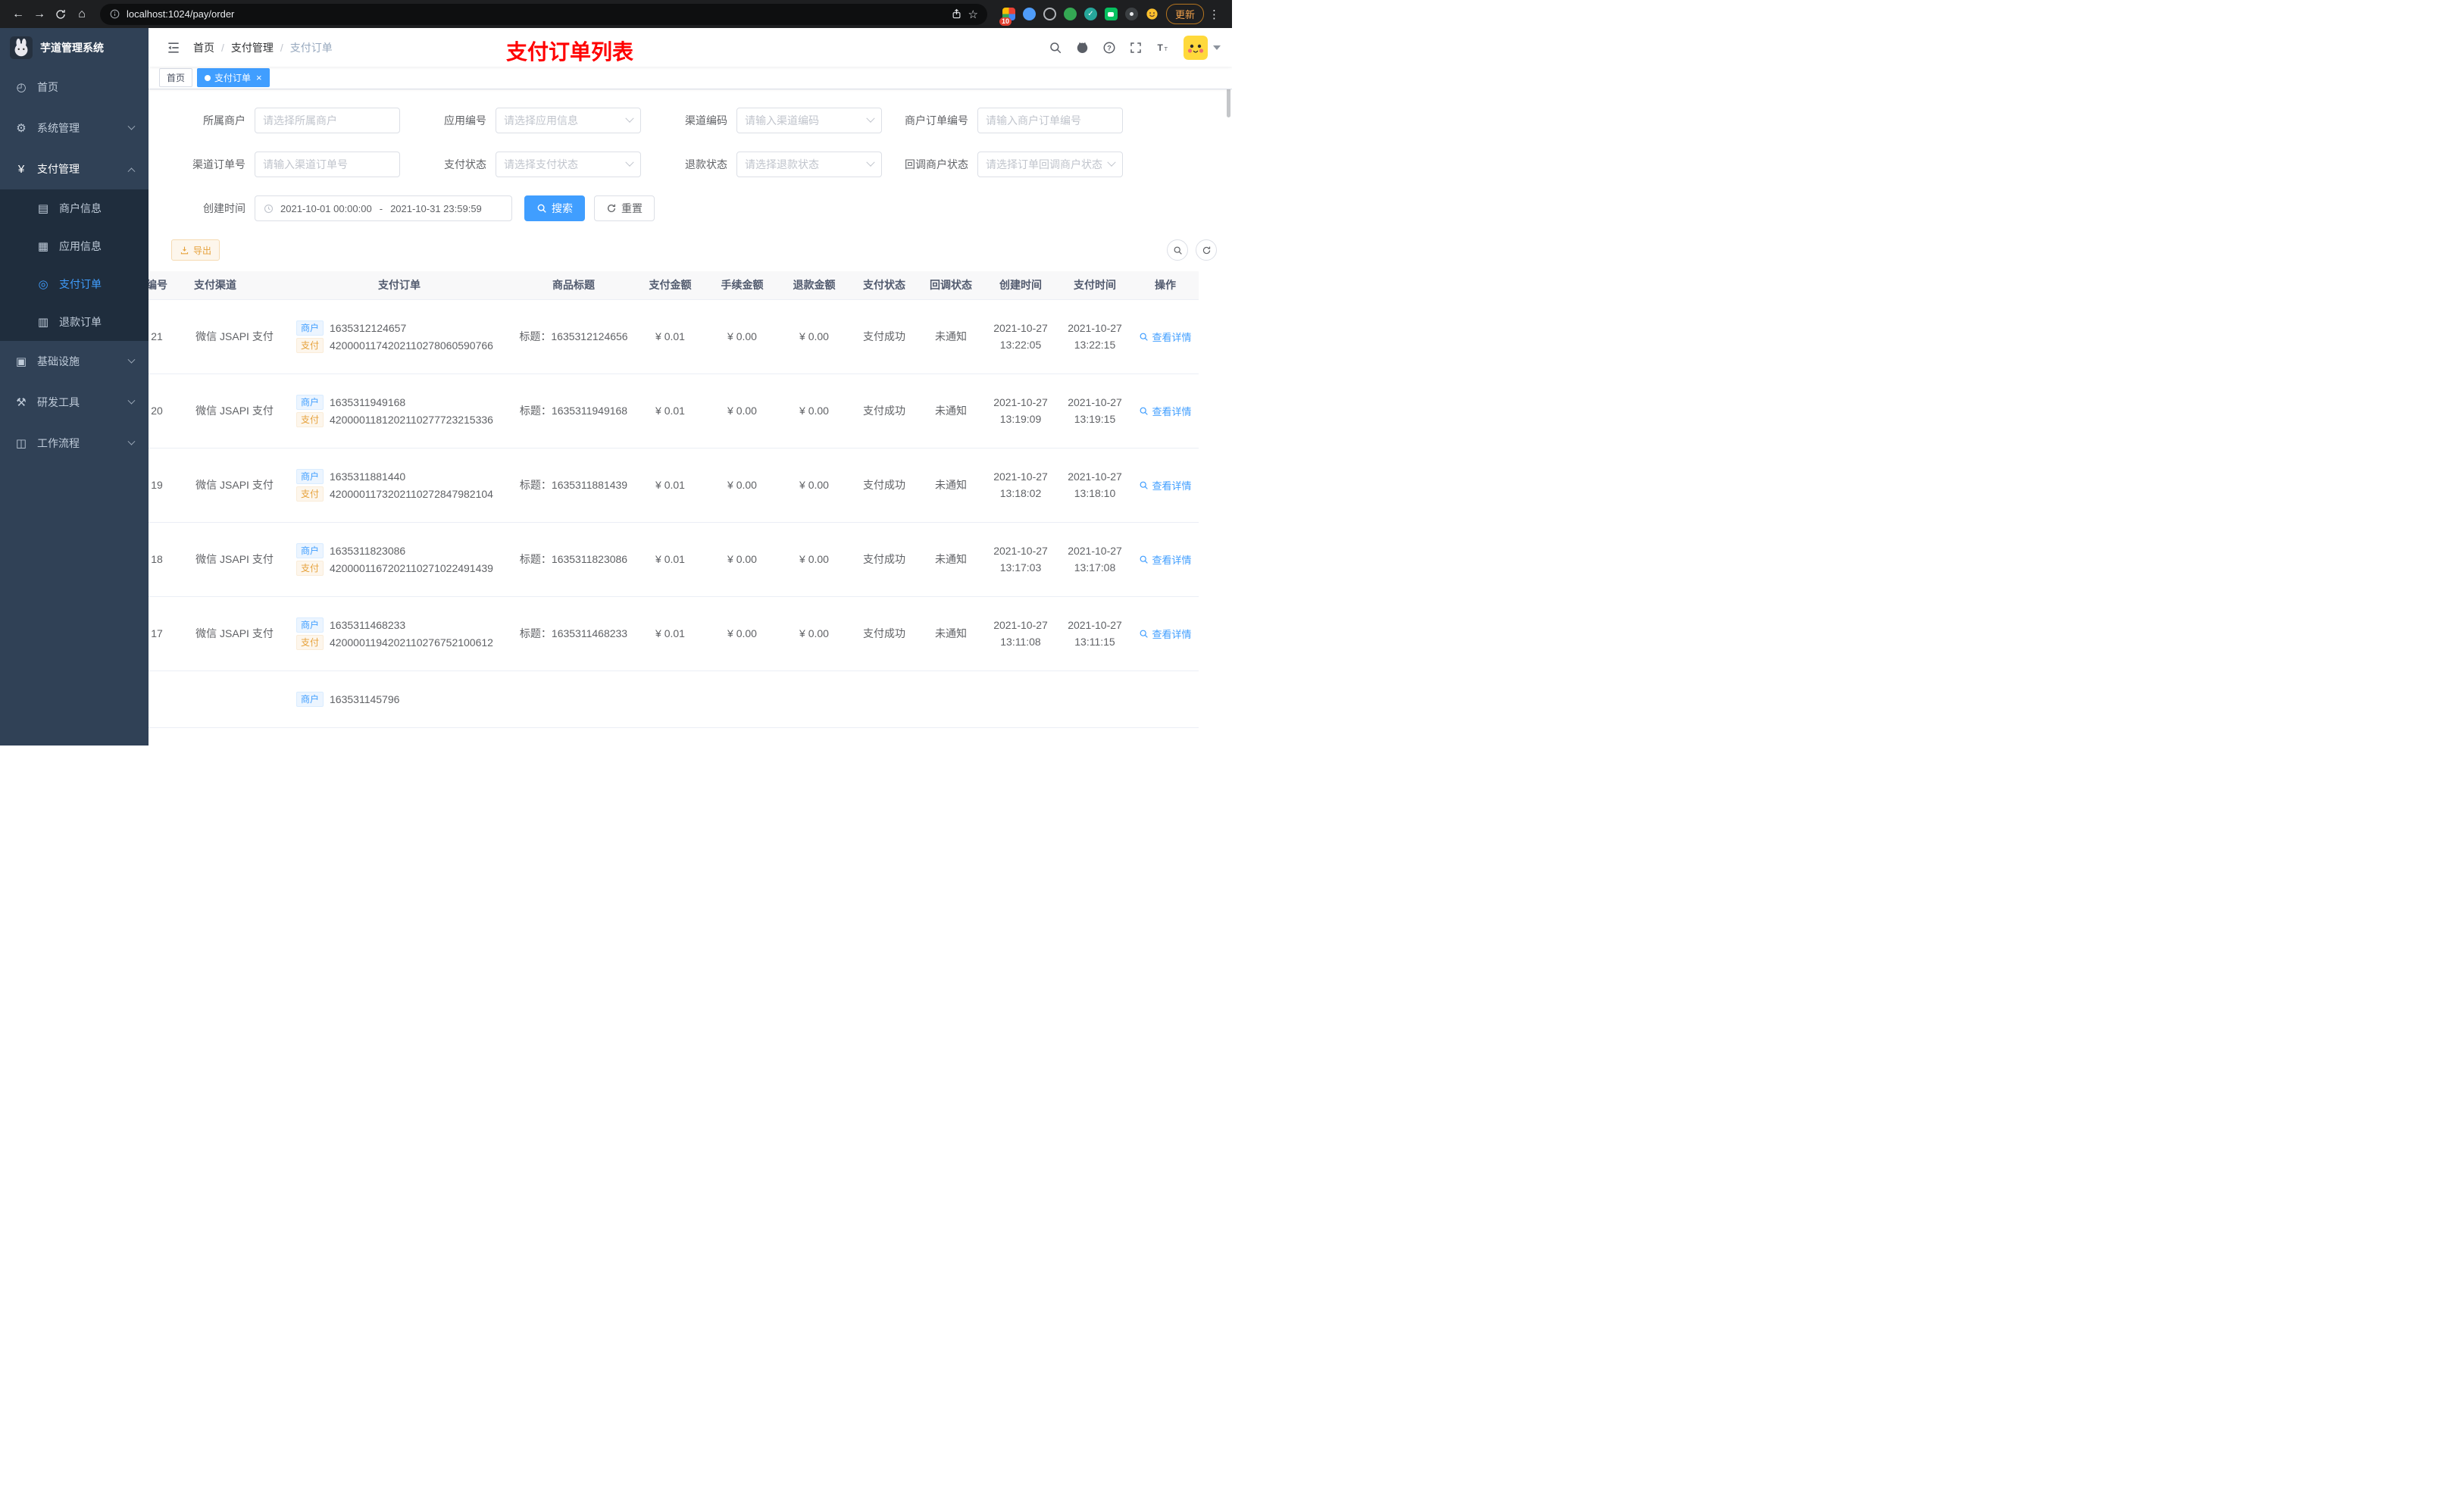 This screenshot has height=1491, width=2464. Describe the element at coordinates (1082, 47) in the screenshot. I see `github-icon` at that location.